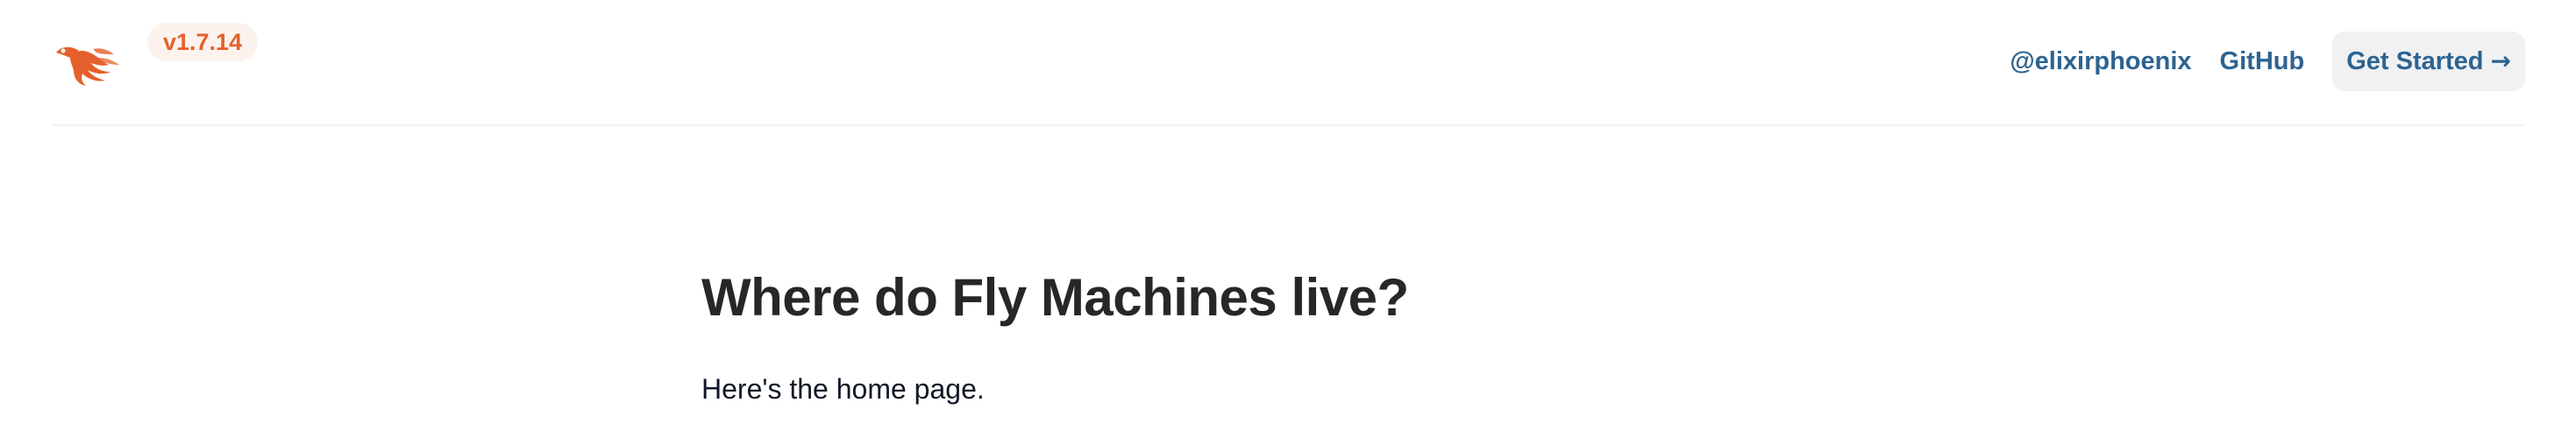  I want to click on get-started-label: Get Started, so click(2415, 61).